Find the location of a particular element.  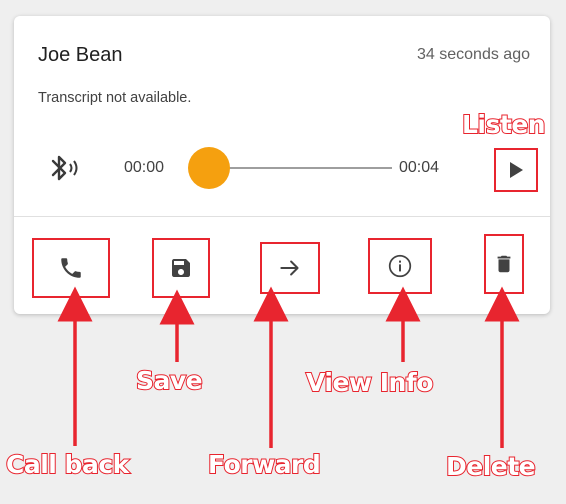

callout-call-back: Call back is located at coordinates (67, 464).